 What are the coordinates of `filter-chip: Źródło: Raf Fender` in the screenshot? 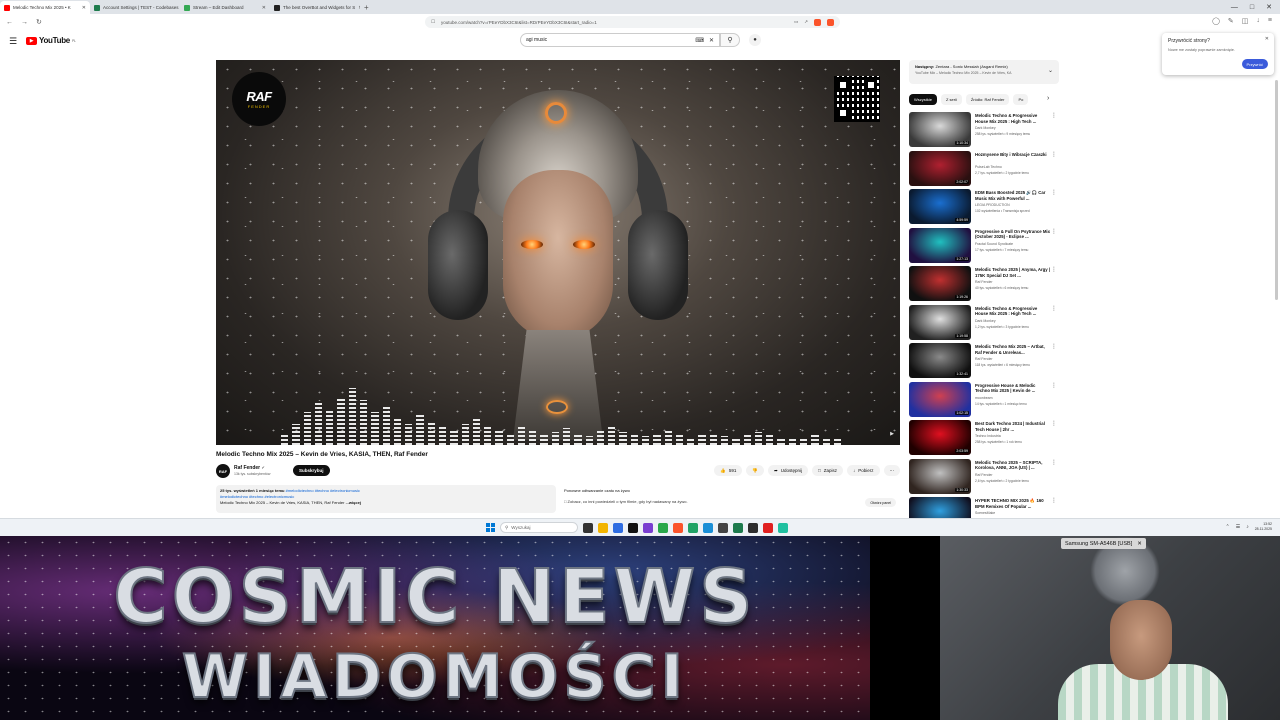 It's located at (987, 99).